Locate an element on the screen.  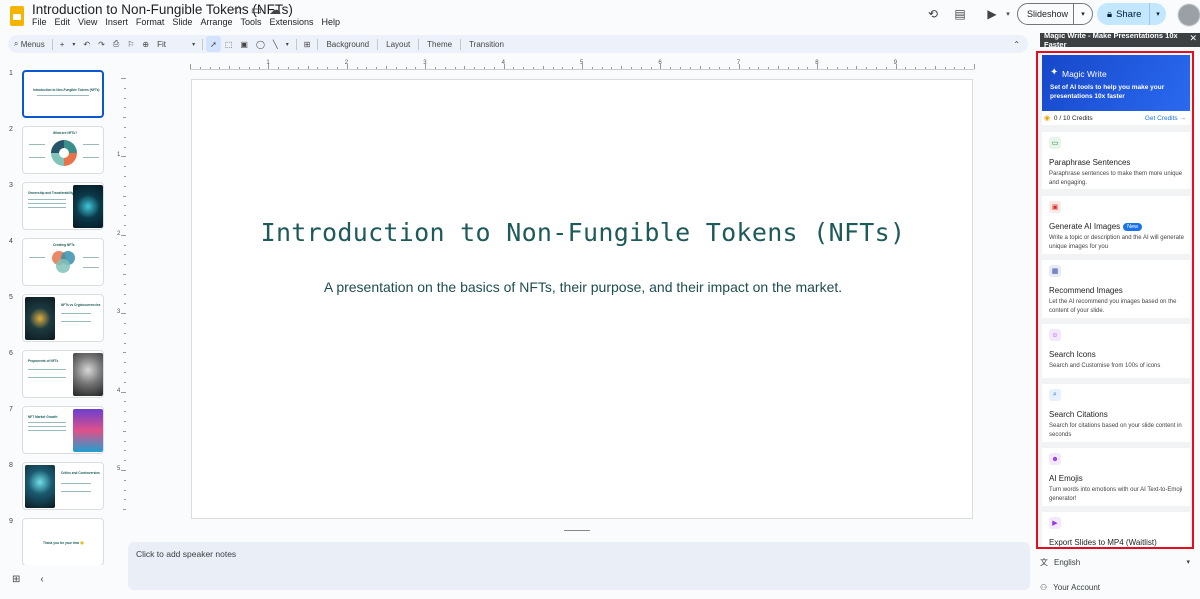
close-icon: ✕ is located at coordinates (1193, 38).